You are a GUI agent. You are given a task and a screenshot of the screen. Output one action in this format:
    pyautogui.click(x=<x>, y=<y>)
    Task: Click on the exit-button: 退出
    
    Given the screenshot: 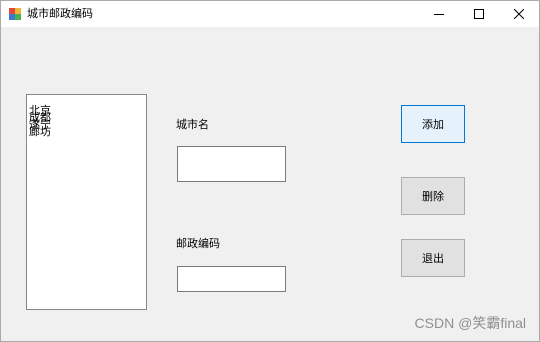 What is the action you would take?
    pyautogui.click(x=433, y=258)
    